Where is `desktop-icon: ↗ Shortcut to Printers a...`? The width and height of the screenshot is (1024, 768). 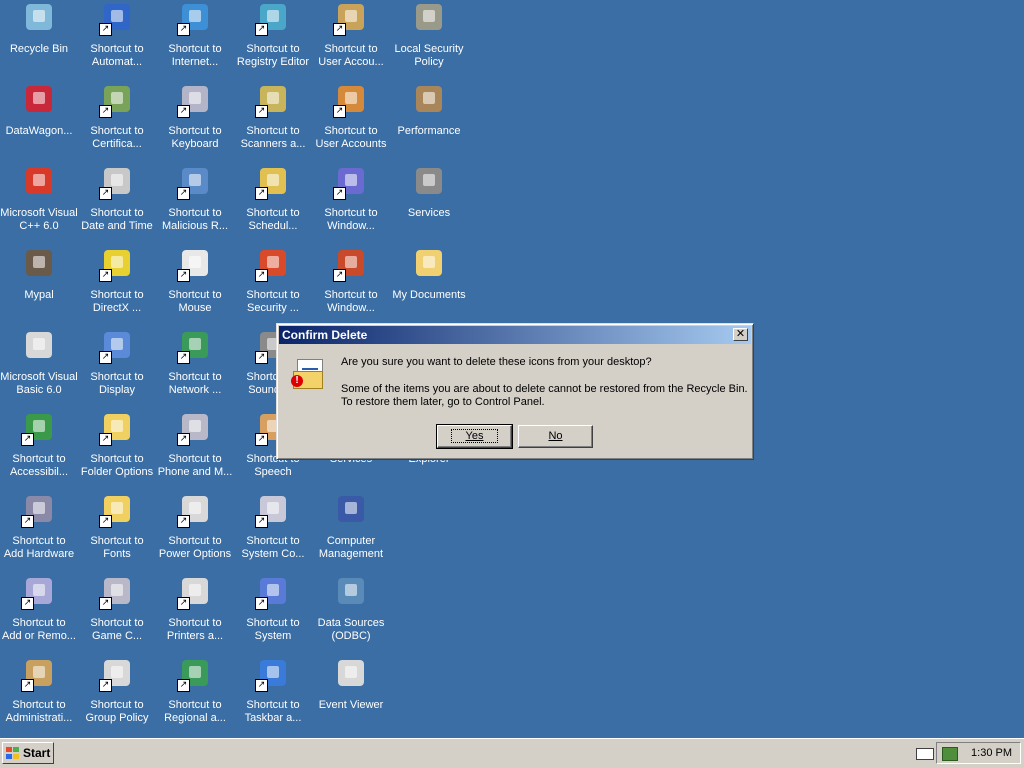 desktop-icon: ↗ Shortcut to Printers a... is located at coordinates (195, 614).